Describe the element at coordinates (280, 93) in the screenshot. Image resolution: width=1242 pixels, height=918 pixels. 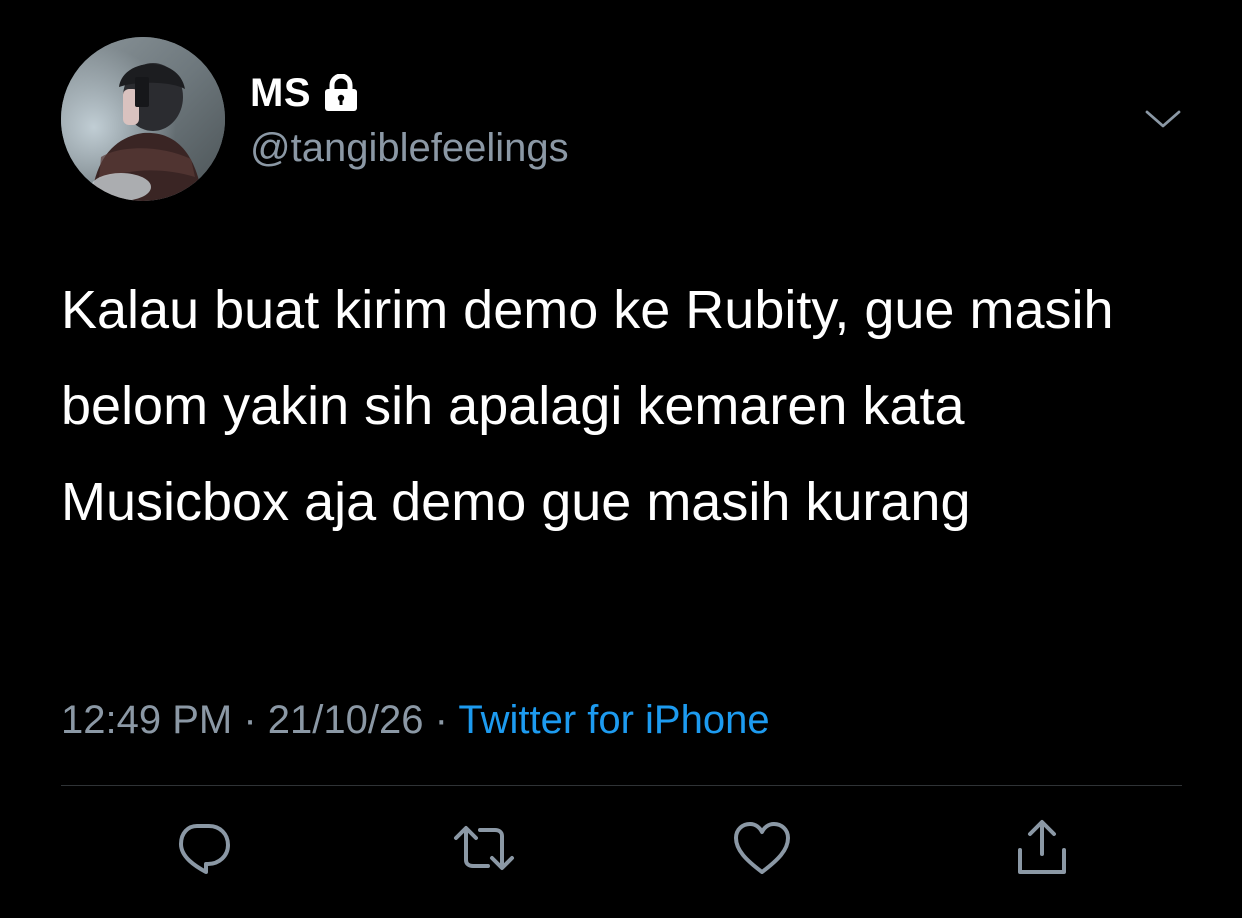
I see `display-name: MS` at that location.